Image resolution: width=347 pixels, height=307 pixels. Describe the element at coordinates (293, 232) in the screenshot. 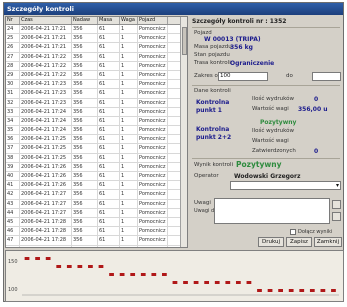

I see `attach-results-checkbox` at that location.